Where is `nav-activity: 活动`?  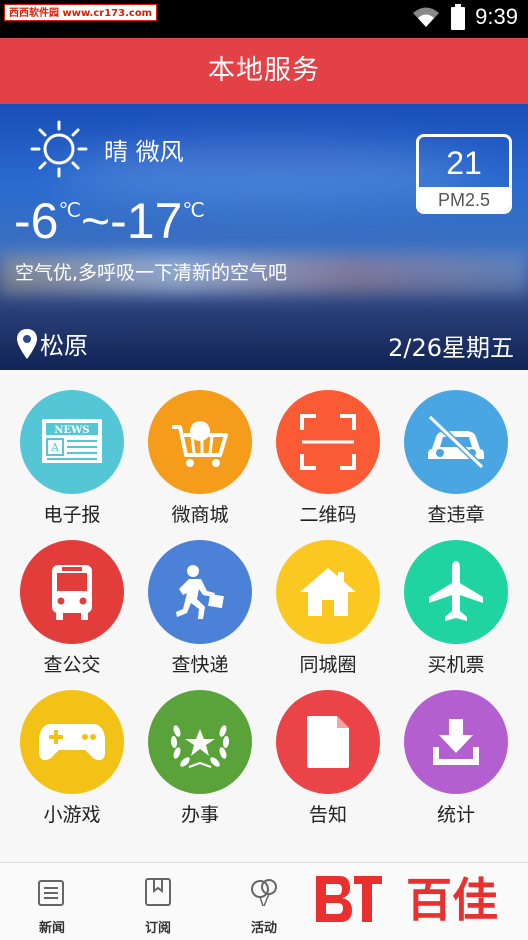
nav-activity: 活动 is located at coordinates (264, 906).